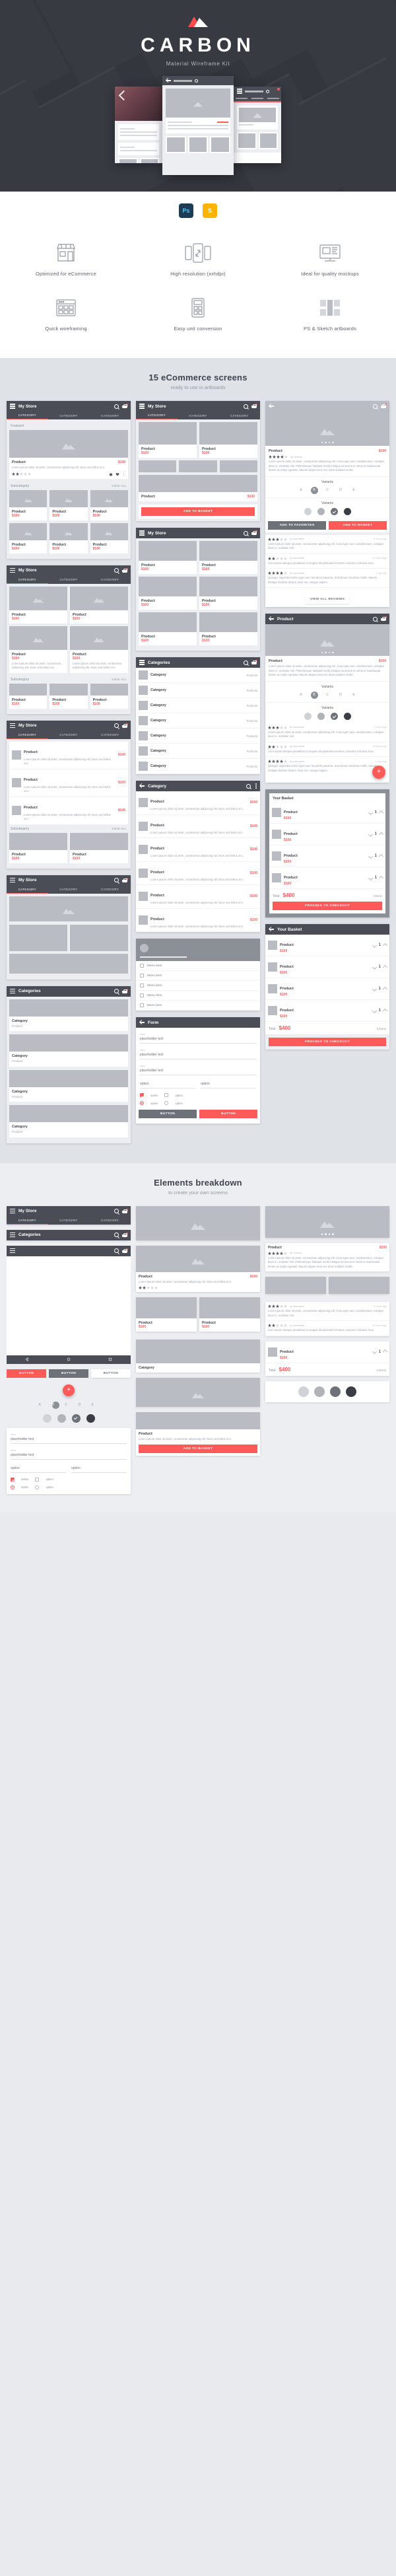  Describe the element at coordinates (68, 1051) in the screenshot. I see `category-tile: Category Products` at that location.